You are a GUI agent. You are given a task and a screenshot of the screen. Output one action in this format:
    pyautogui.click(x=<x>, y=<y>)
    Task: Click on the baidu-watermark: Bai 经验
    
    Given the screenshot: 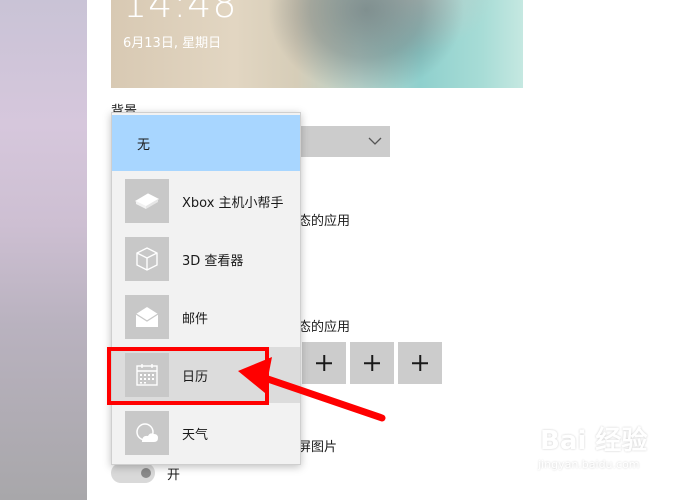 What is the action you would take?
    pyautogui.click(x=594, y=441)
    